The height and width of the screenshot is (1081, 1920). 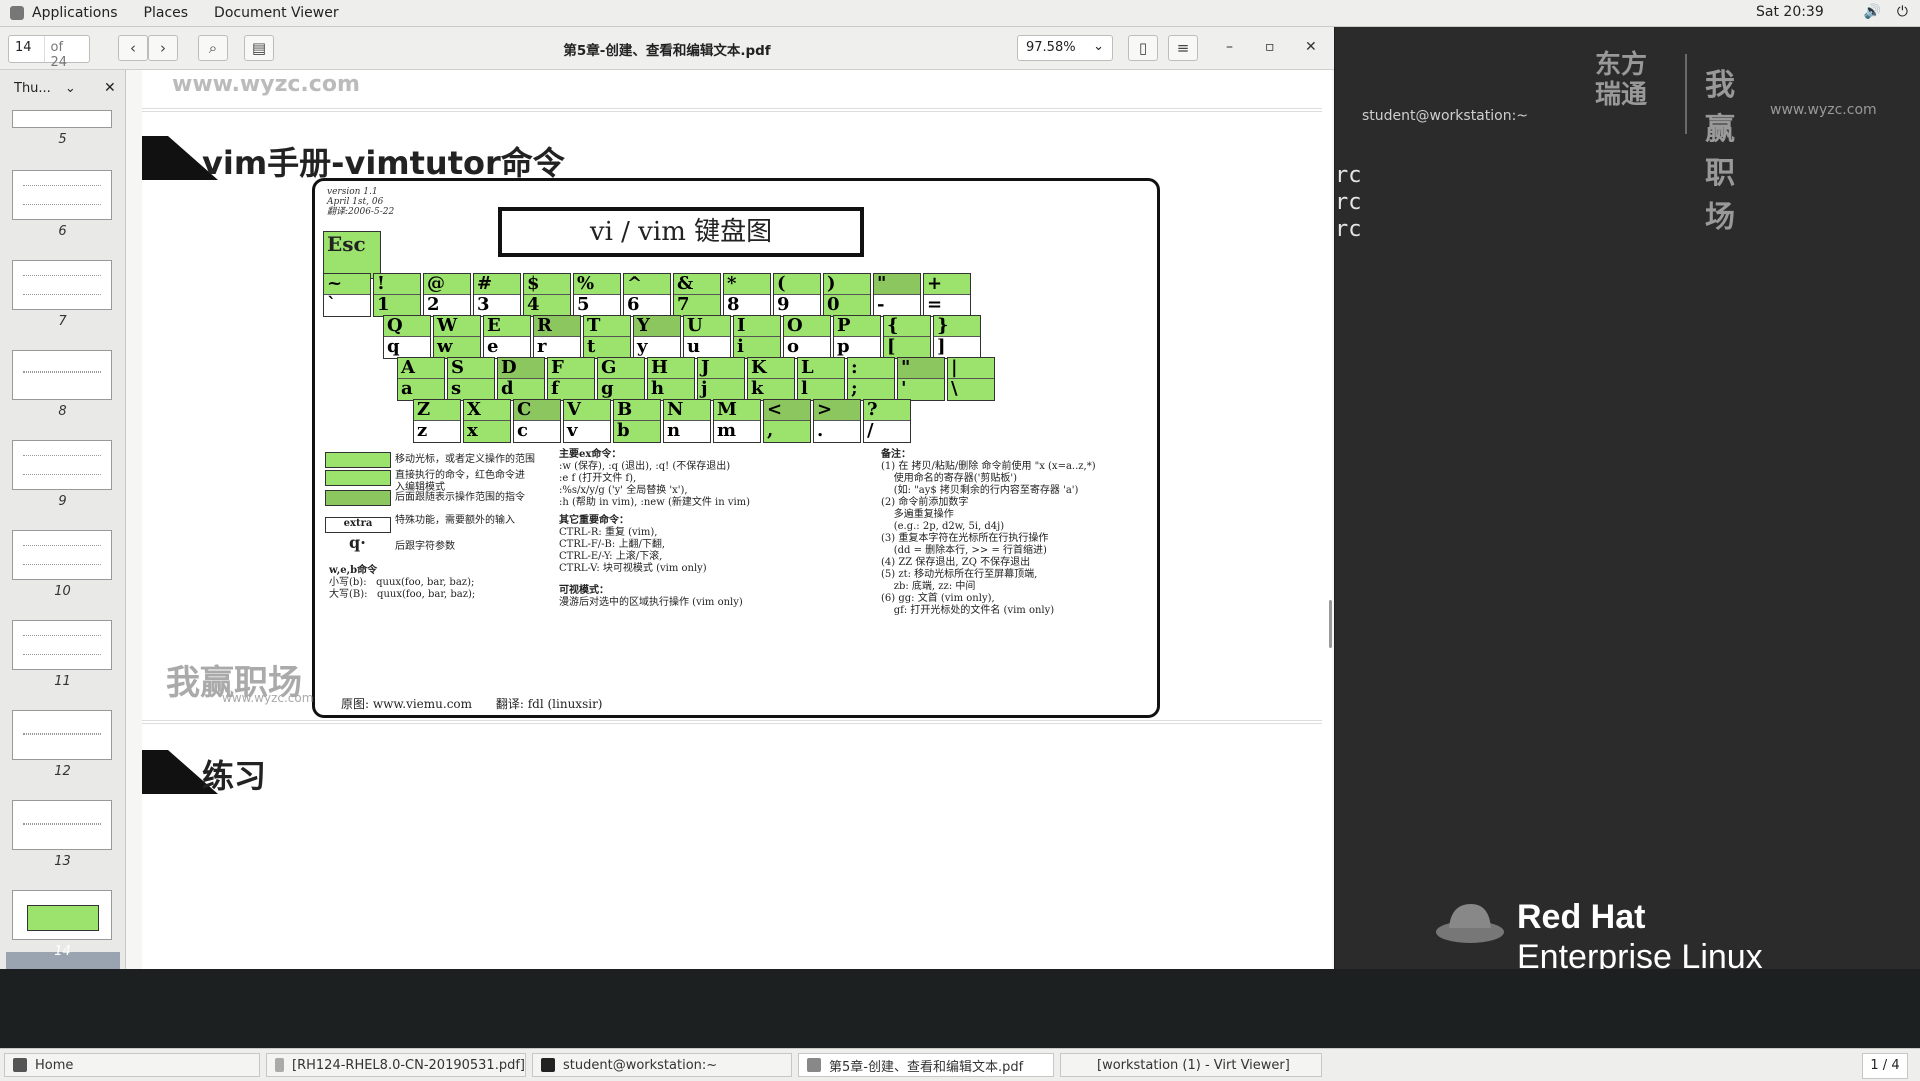 I want to click on key-upper-char: I, so click(x=741, y=325).